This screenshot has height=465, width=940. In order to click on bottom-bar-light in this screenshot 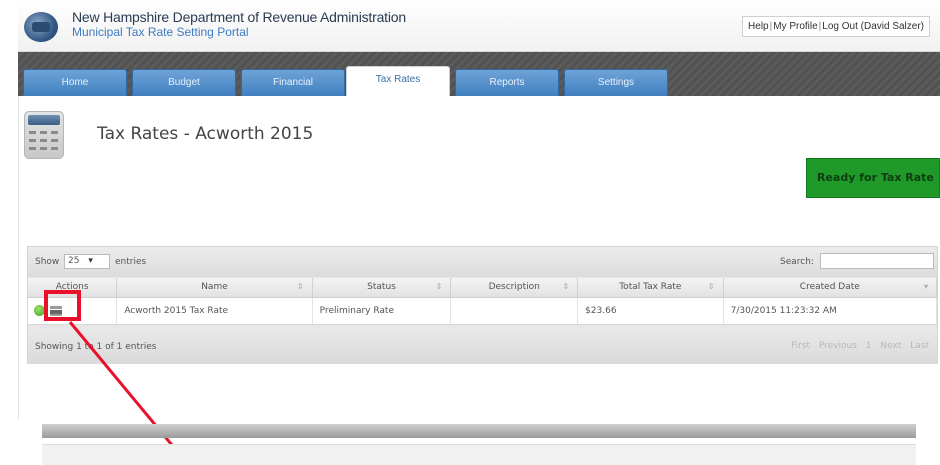, I will do `click(479, 454)`.